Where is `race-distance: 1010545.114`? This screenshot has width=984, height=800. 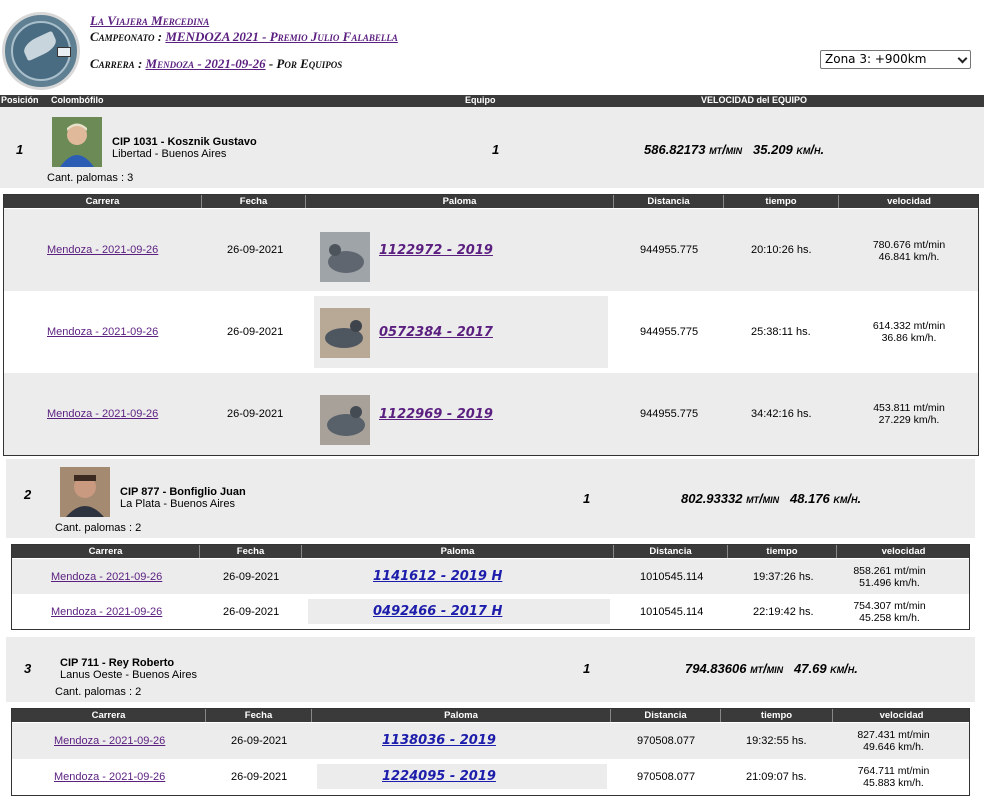 race-distance: 1010545.114 is located at coordinates (672, 612).